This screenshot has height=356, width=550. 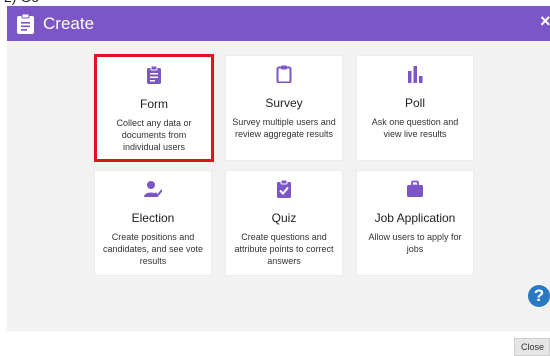 What do you see at coordinates (415, 128) in the screenshot?
I see `card-description: Ask one question and view live results` at bounding box center [415, 128].